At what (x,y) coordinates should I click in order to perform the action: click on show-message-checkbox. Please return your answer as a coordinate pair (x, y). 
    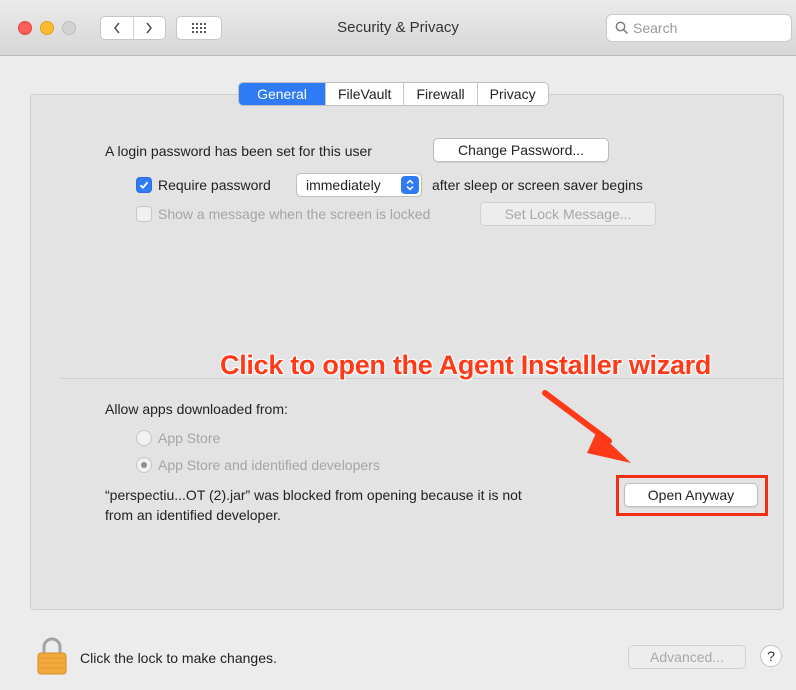
    Looking at the image, I should click on (144, 214).